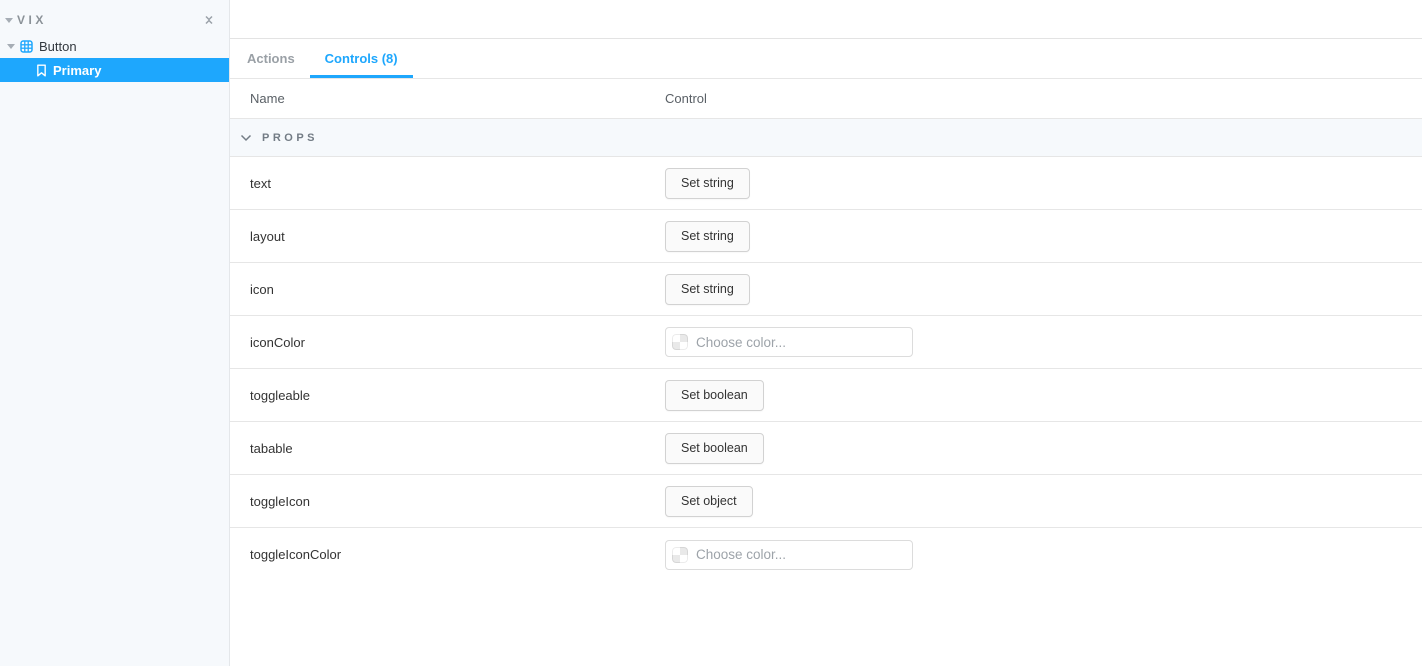  I want to click on prop-name: toggleable, so click(280, 395).